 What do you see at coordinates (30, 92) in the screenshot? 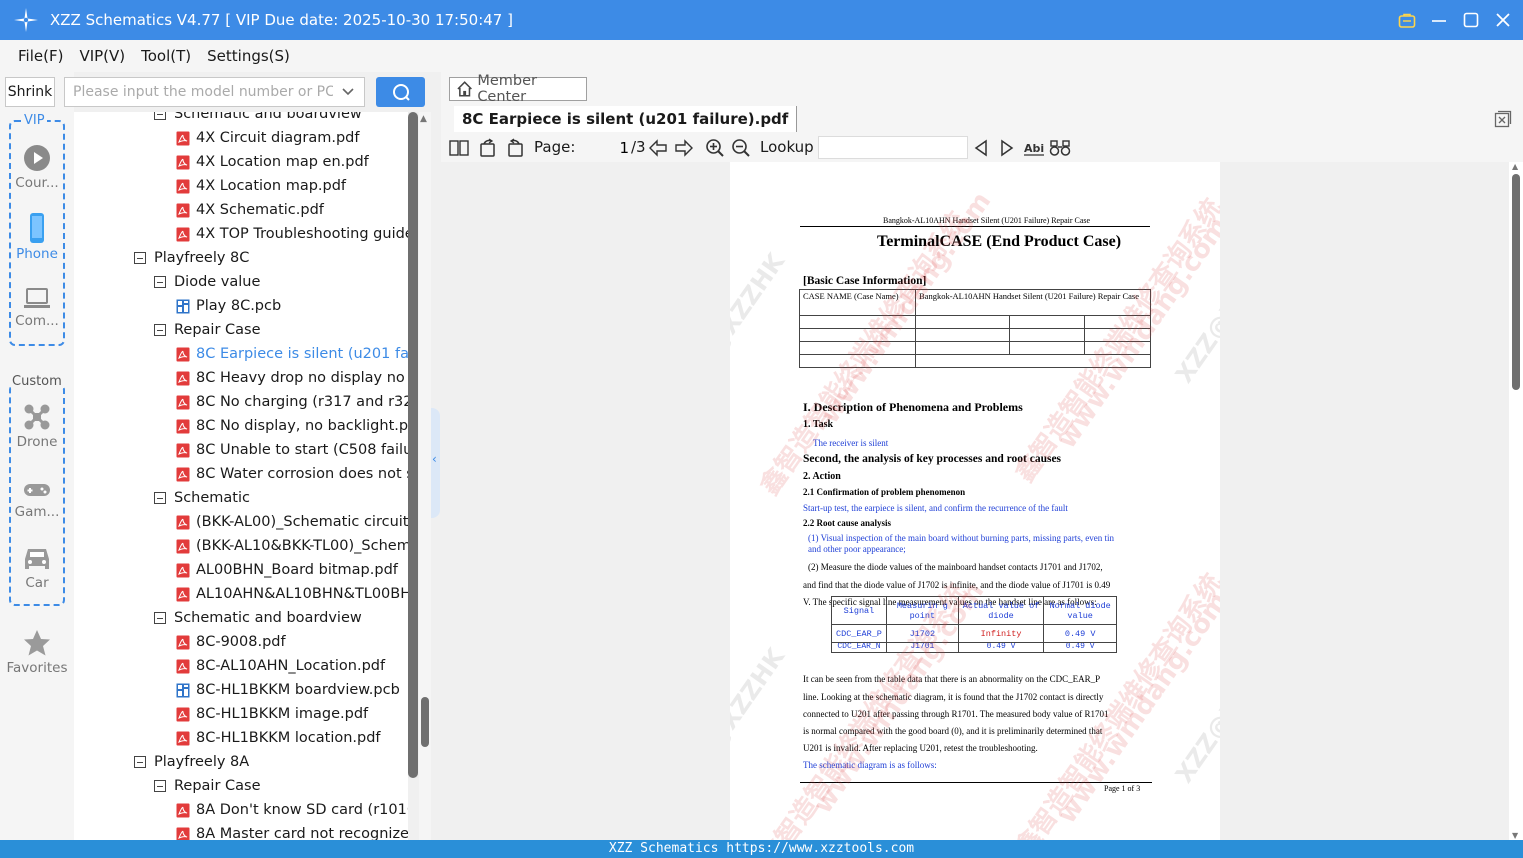
I see `shrink-button: Shrink` at bounding box center [30, 92].